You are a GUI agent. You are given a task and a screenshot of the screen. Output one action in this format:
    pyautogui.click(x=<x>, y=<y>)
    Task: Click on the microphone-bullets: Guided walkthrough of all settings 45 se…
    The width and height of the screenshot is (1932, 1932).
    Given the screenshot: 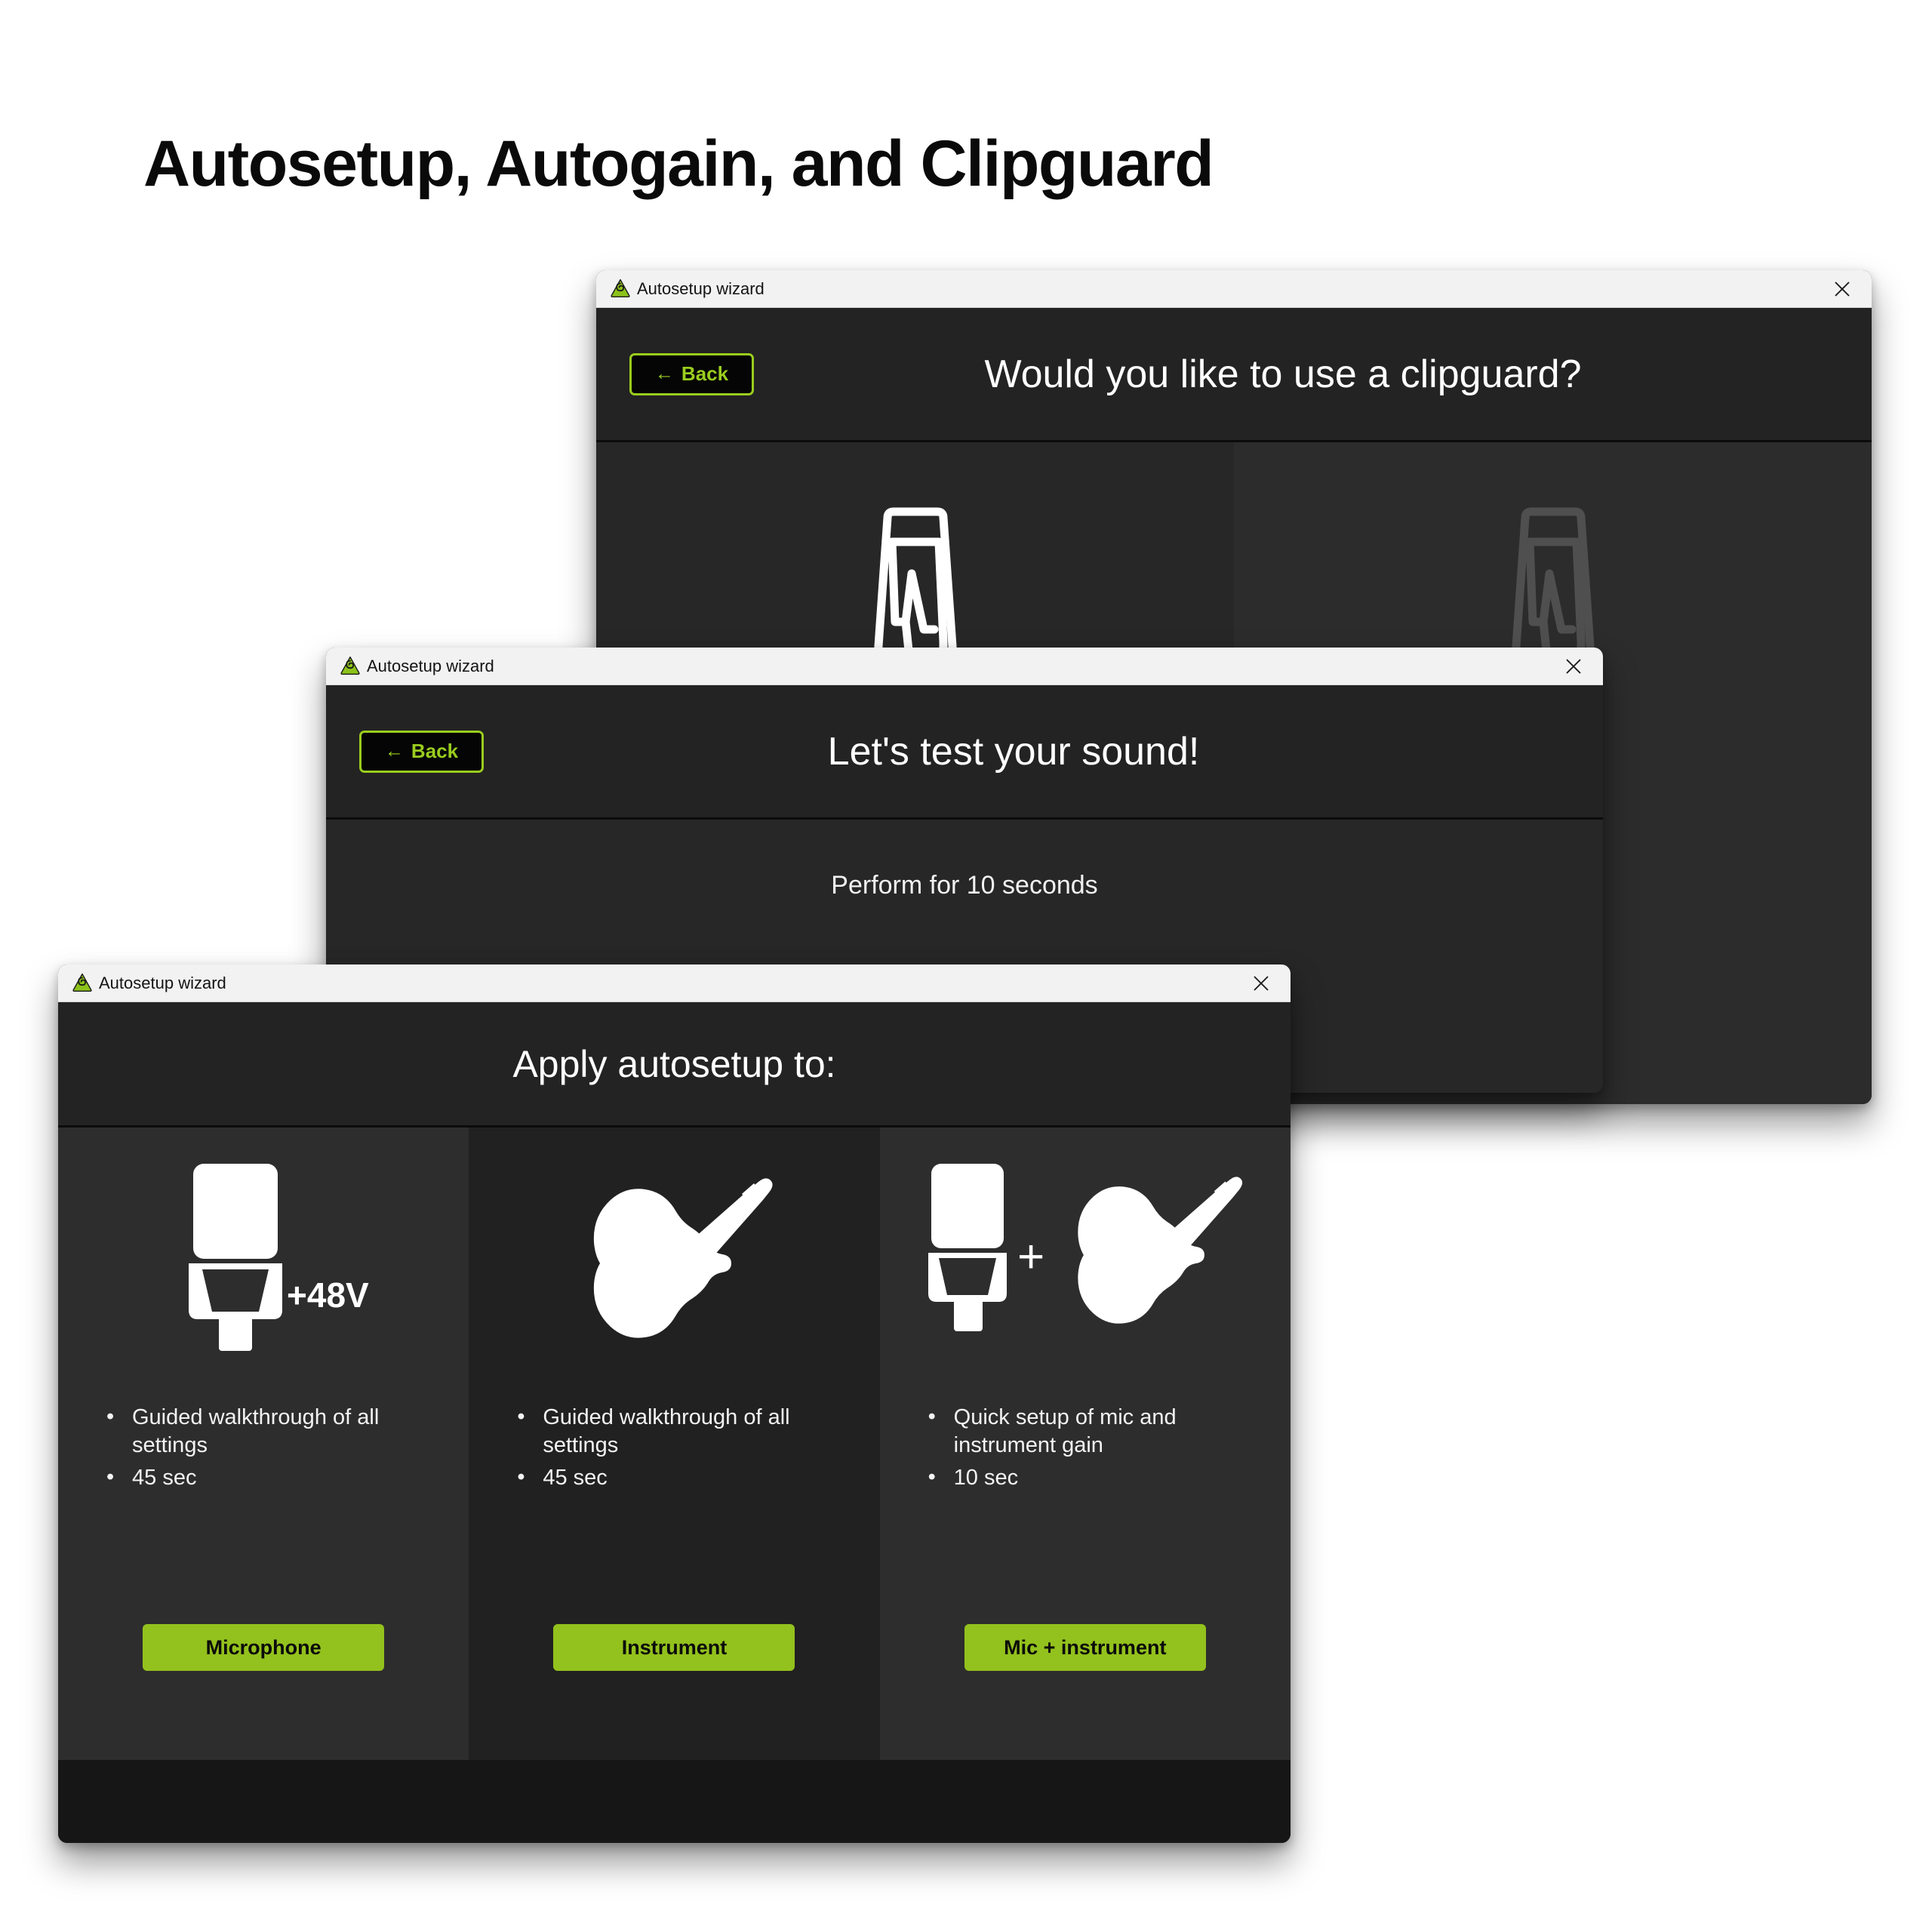 What is the action you would take?
    pyautogui.click(x=263, y=1460)
    